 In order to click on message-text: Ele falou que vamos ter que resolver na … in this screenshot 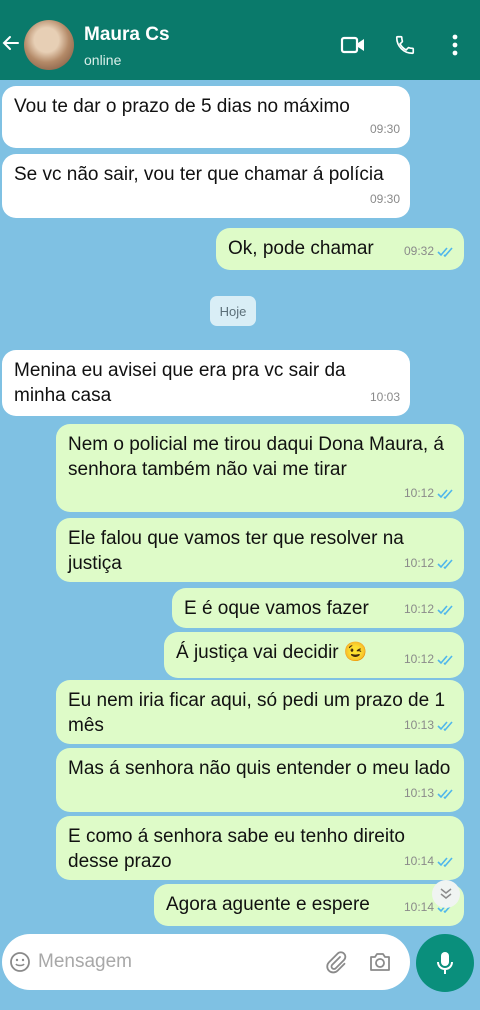, I will do `click(236, 551)`.